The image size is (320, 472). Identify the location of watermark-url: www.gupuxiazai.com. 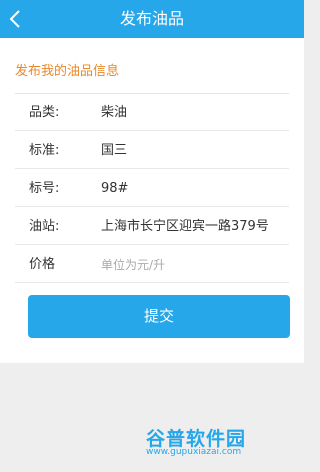
(194, 452).